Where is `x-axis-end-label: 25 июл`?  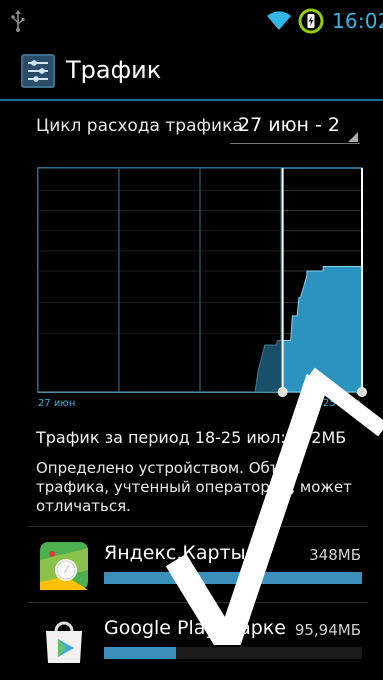
x-axis-end-label: 25 июл is located at coordinates (342, 403).